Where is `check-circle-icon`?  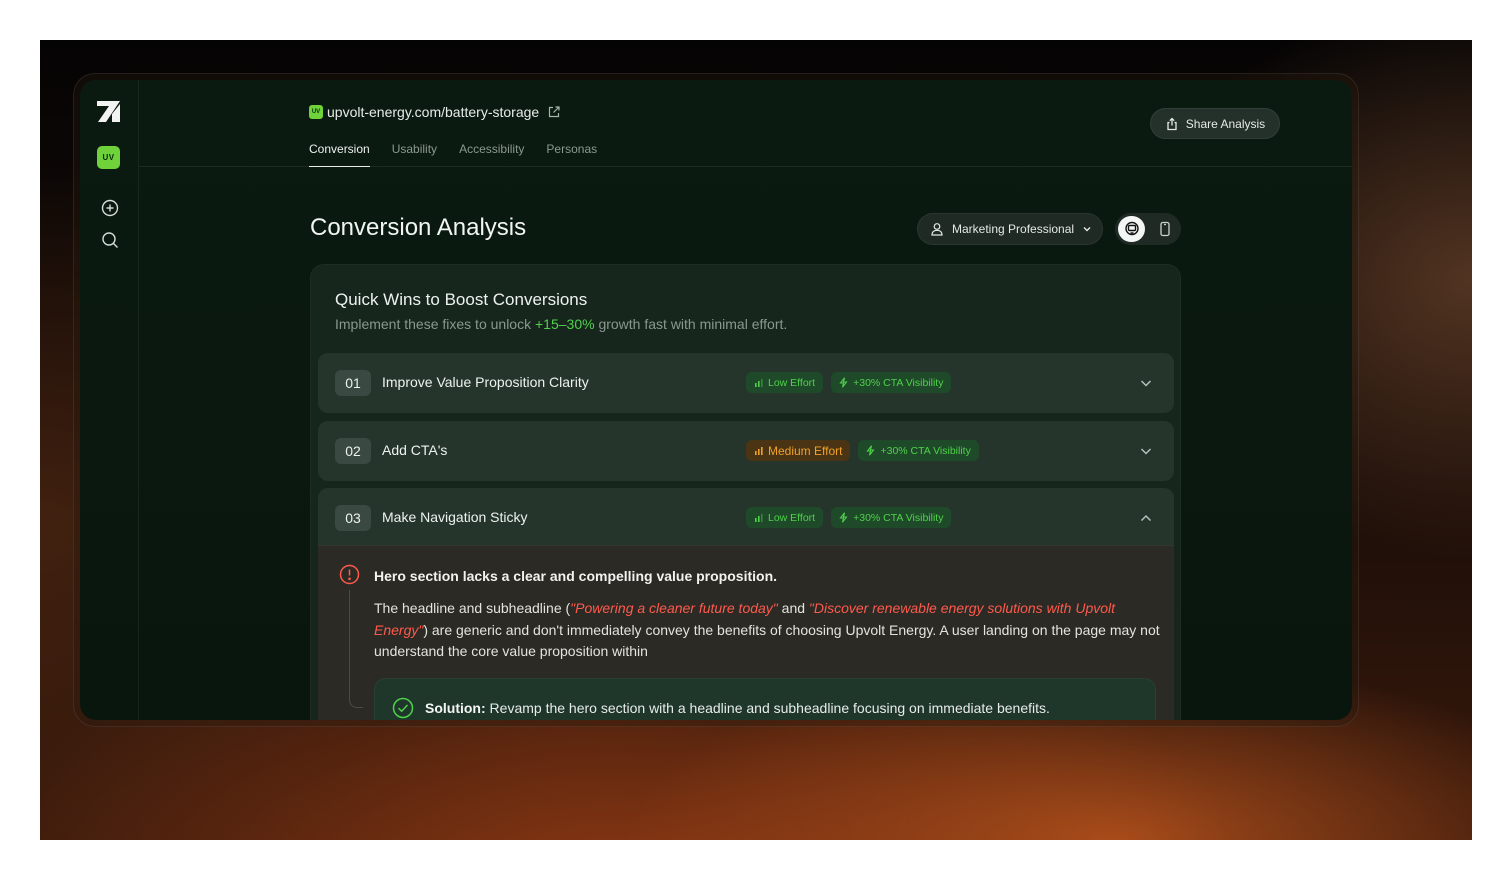 check-circle-icon is located at coordinates (403, 708).